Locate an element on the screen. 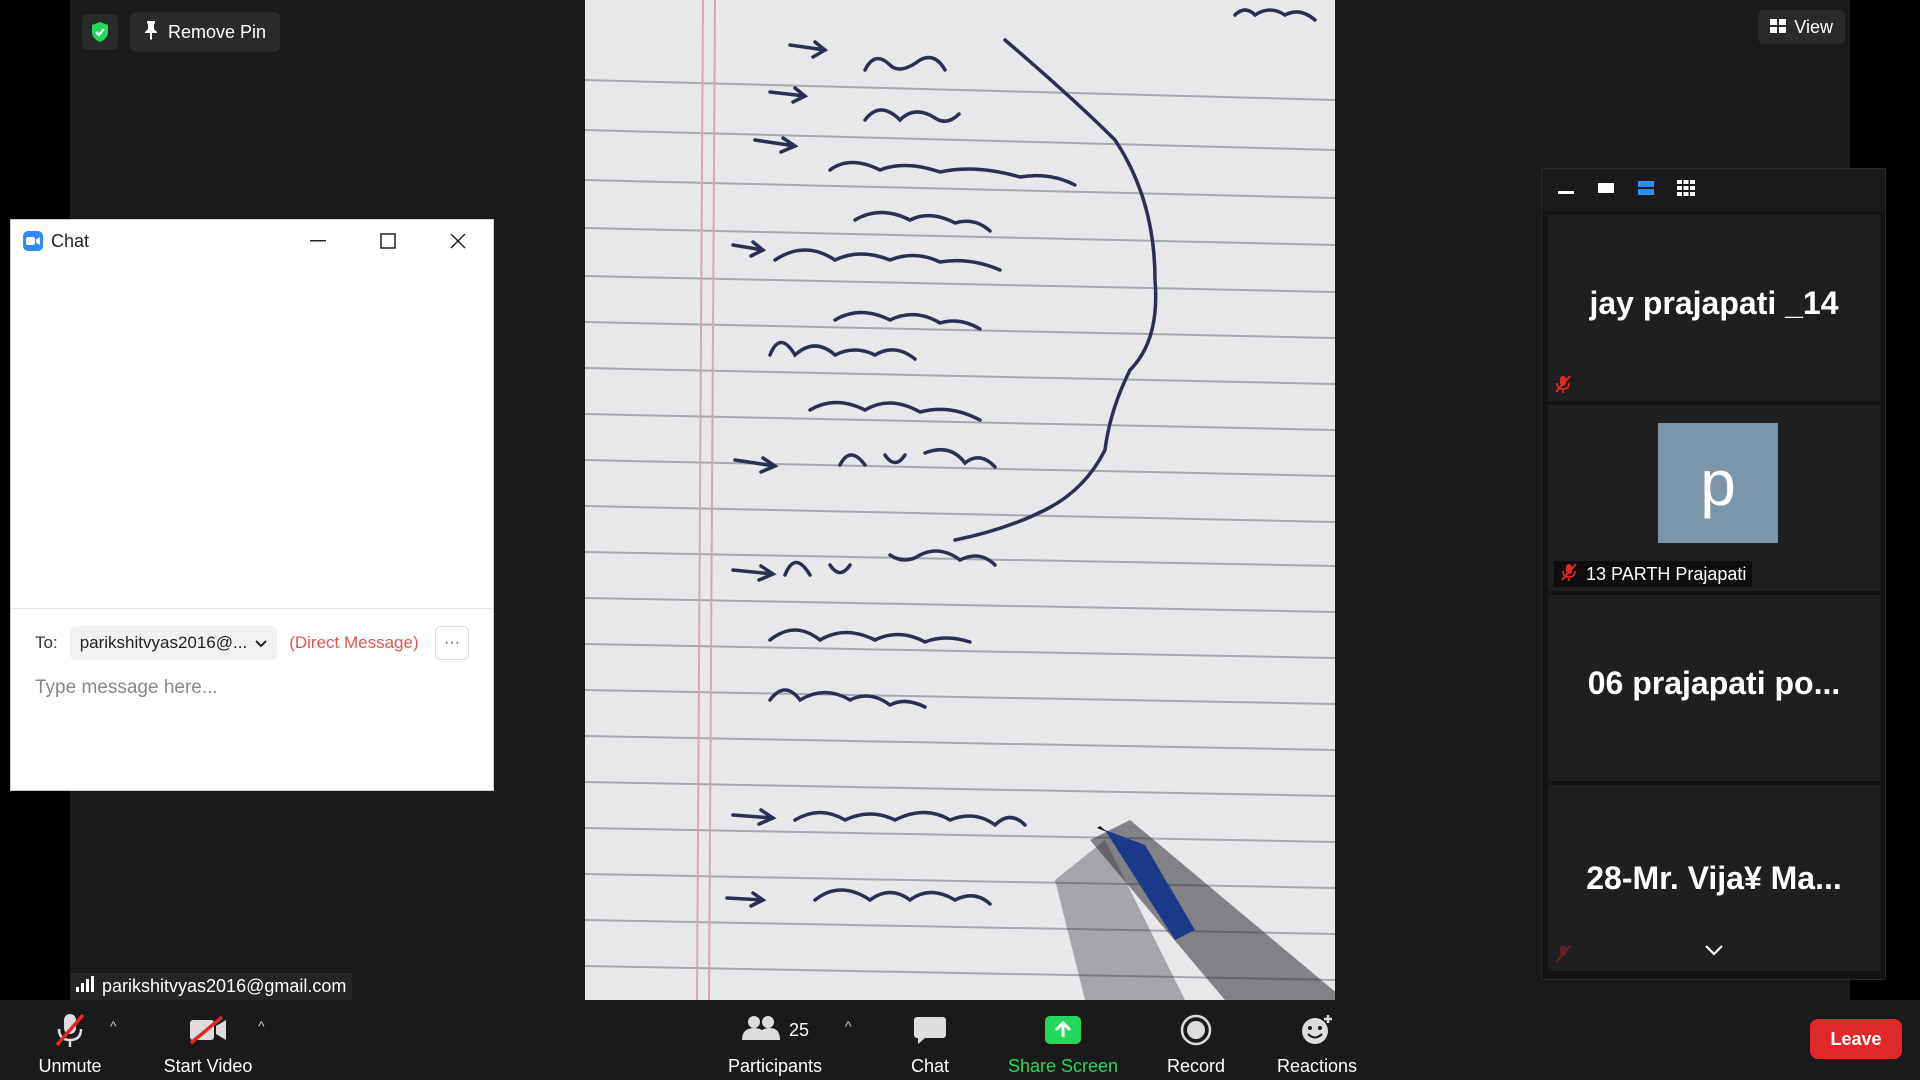 The height and width of the screenshot is (1080, 1920). record-label: Record is located at coordinates (1196, 1066).